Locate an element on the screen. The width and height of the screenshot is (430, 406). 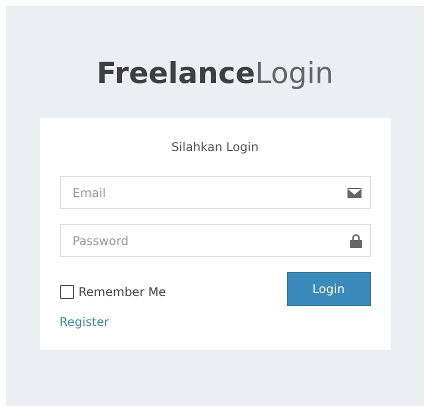
brand-title: FreelanceLogin is located at coordinates (215, 73).